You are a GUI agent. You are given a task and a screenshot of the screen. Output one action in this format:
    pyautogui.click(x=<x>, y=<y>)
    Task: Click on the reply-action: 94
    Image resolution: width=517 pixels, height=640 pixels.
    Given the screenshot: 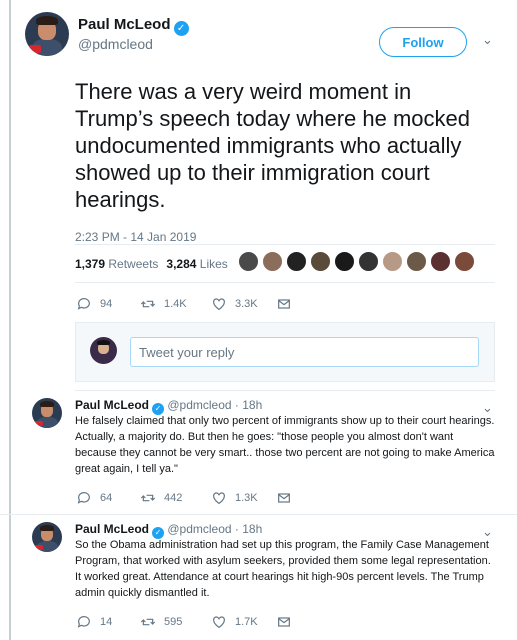 What is the action you would take?
    pyautogui.click(x=94, y=304)
    